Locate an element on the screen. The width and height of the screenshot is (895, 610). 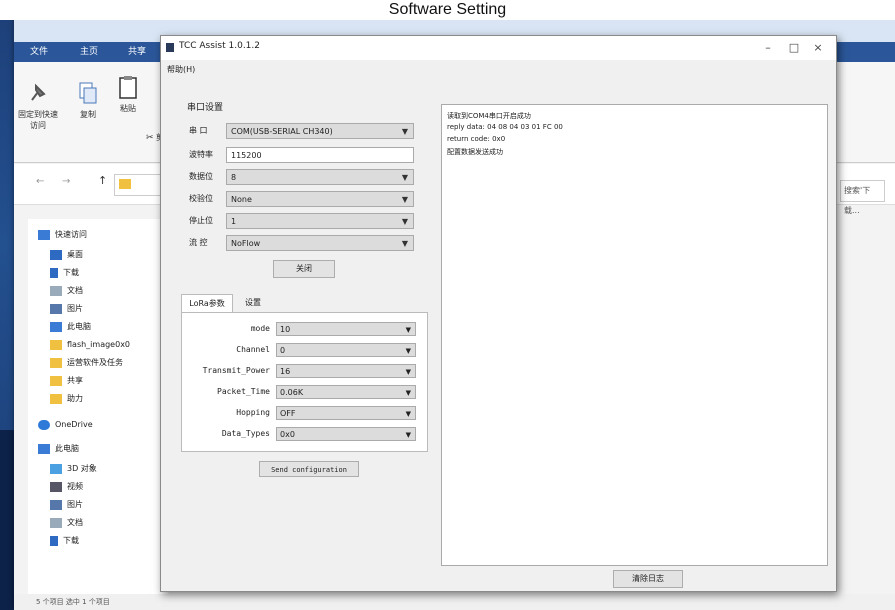
param-label: Data_Types is located at coordinates (245, 433).